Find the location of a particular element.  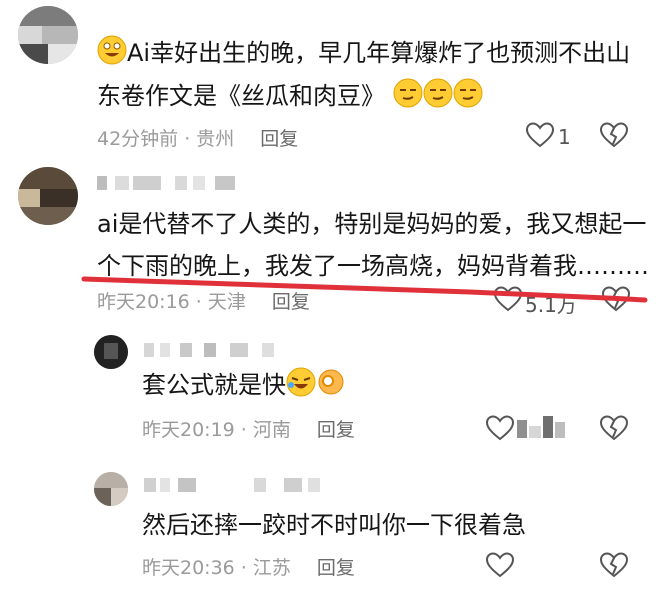

comment-text: ai是代替不了人类的，特别是妈妈的爱，我又想起一 is located at coordinates (372, 224).